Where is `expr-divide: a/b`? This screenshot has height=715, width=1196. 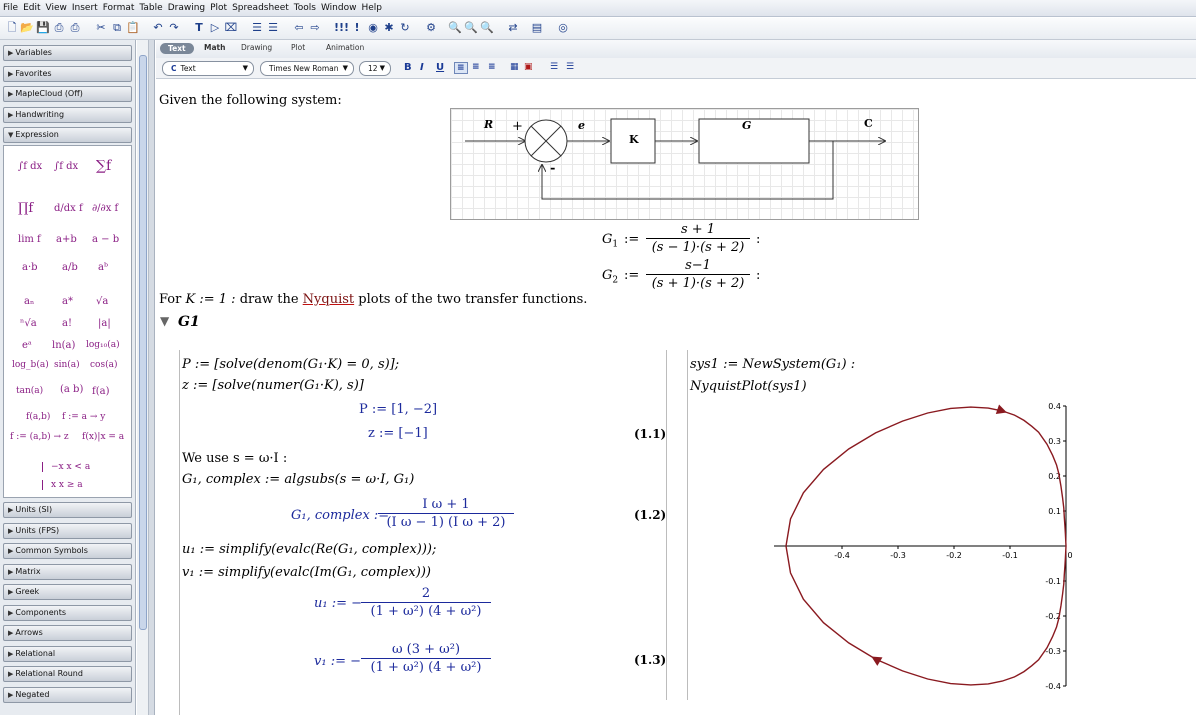
expr-divide: a/b is located at coordinates (70, 267).